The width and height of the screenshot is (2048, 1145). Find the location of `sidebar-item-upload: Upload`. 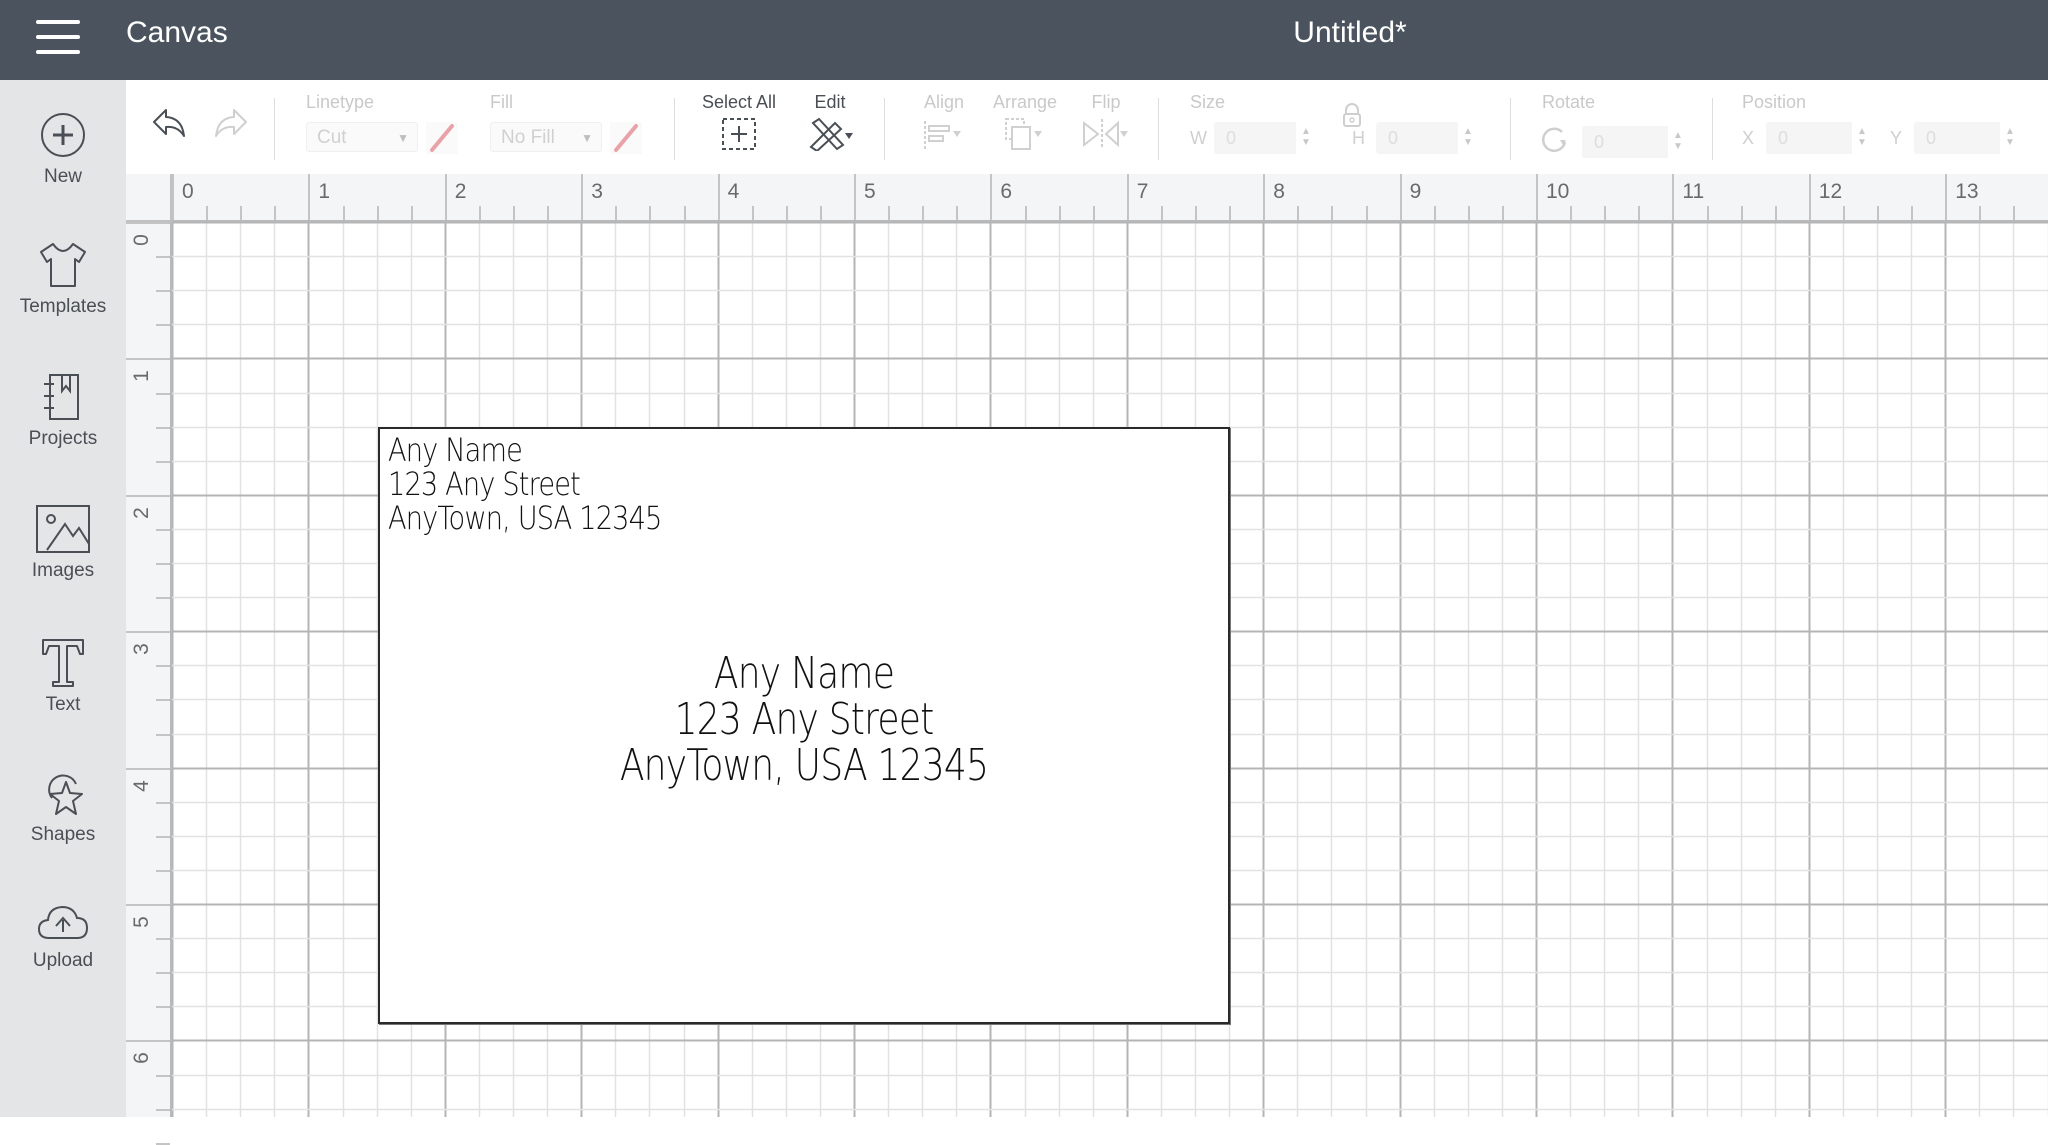

sidebar-item-upload: Upload is located at coordinates (63, 960).